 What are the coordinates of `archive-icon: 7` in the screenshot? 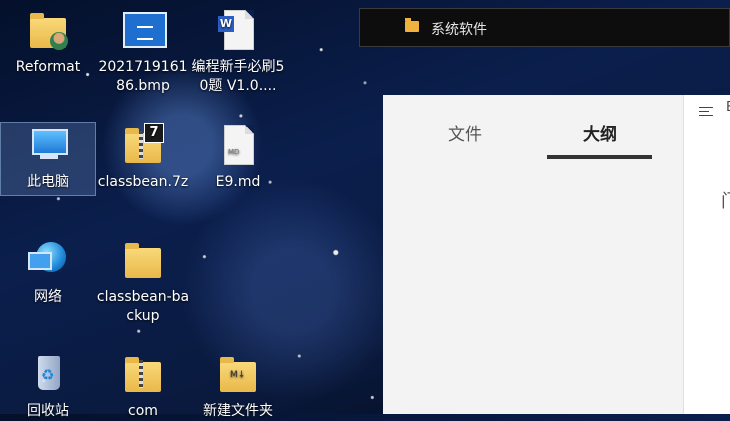 It's located at (143, 145).